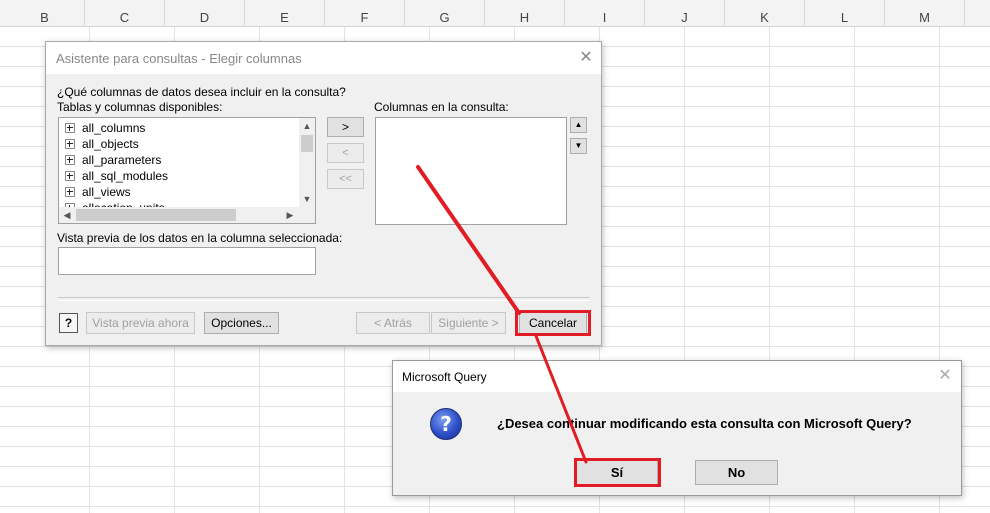 The width and height of the screenshot is (990, 513). What do you see at coordinates (125, 176) in the screenshot?
I see `list-item-label: all_sql_modules` at bounding box center [125, 176].